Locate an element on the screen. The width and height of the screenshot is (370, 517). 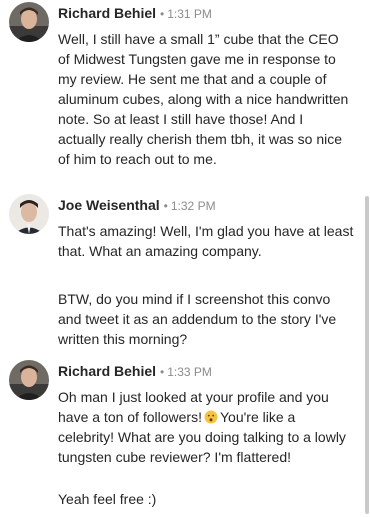
message-header: Richard Behiel • 1:31 PM is located at coordinates (135, 14).